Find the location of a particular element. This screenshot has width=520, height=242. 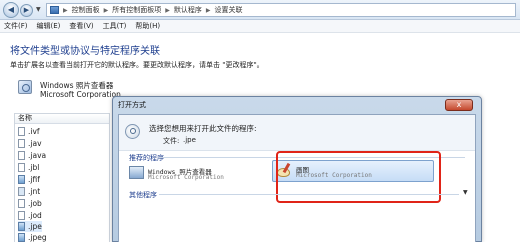

extension-label: .jnt is located at coordinates (34, 191).